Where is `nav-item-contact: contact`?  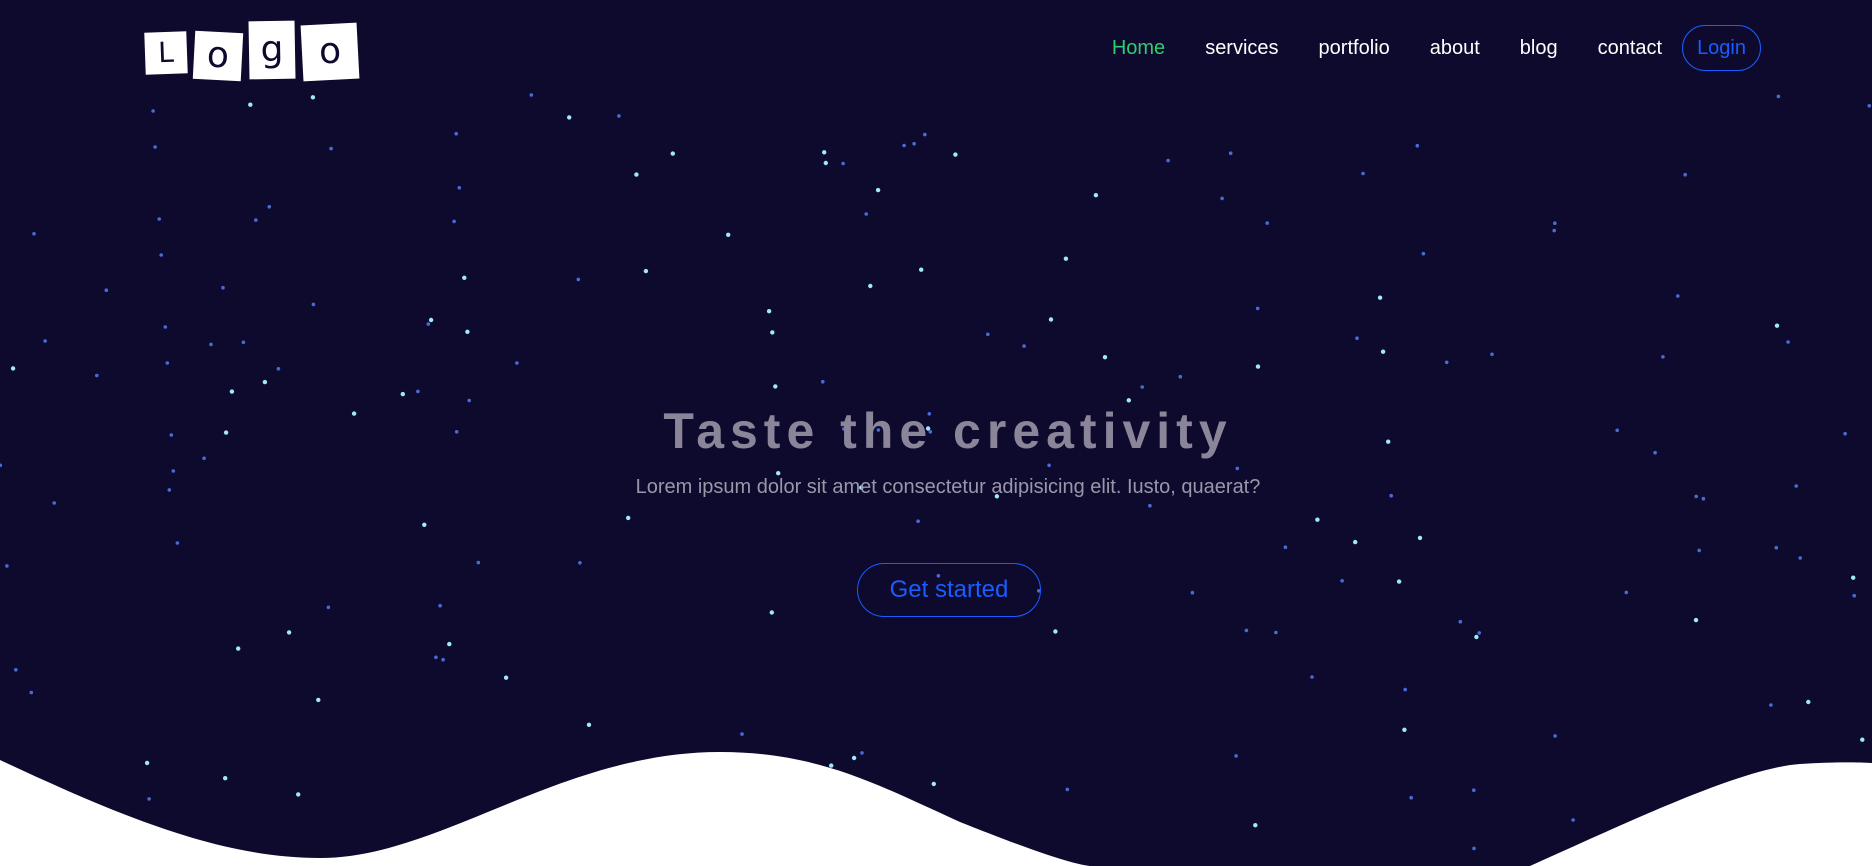 nav-item-contact: contact is located at coordinates (1630, 48).